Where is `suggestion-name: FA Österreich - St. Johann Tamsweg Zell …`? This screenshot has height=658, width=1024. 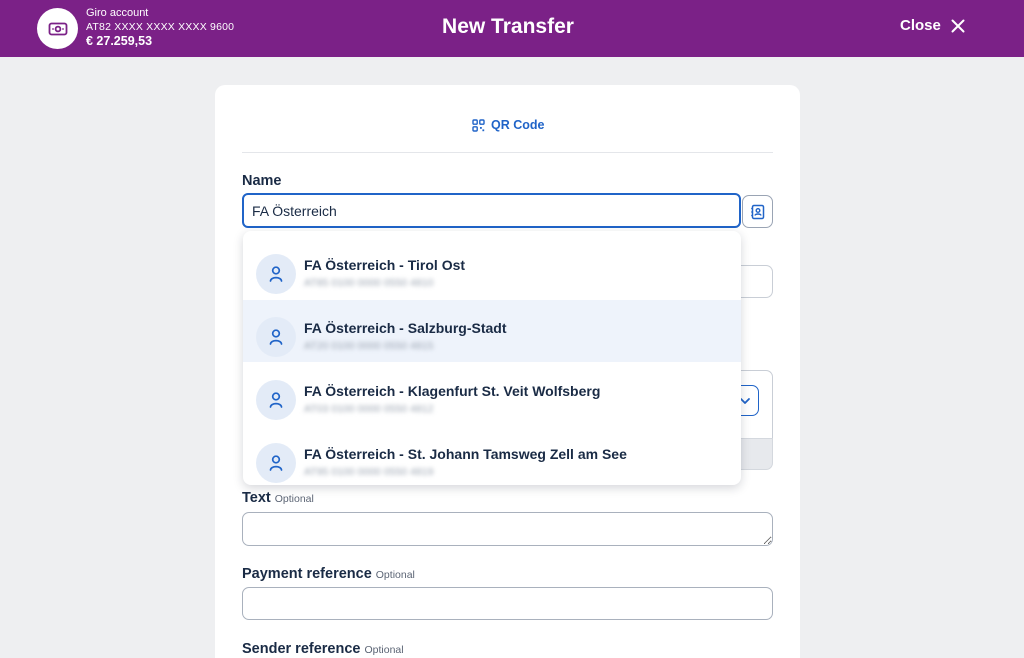 suggestion-name: FA Österreich - St. Johann Tamsweg Zell … is located at coordinates (465, 454).